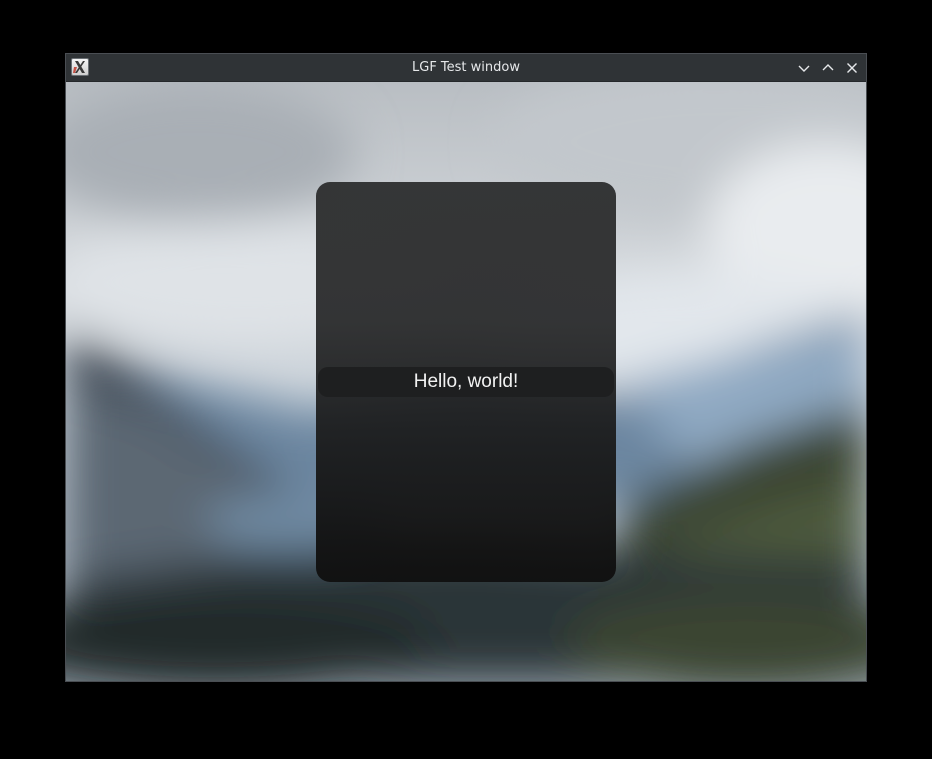 This screenshot has width=932, height=759. I want to click on hello-label: Hello, world!, so click(466, 382).